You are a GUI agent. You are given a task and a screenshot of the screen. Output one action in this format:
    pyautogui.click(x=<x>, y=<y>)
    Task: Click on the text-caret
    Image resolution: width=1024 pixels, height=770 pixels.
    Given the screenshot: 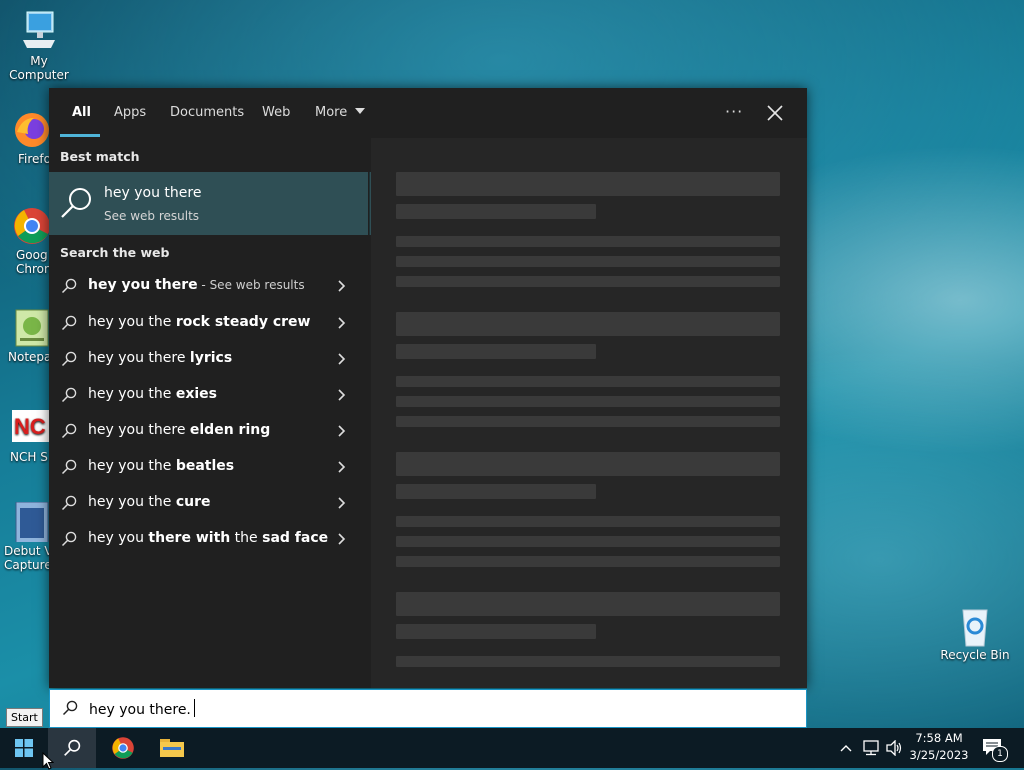 What is the action you would take?
    pyautogui.click(x=194, y=708)
    